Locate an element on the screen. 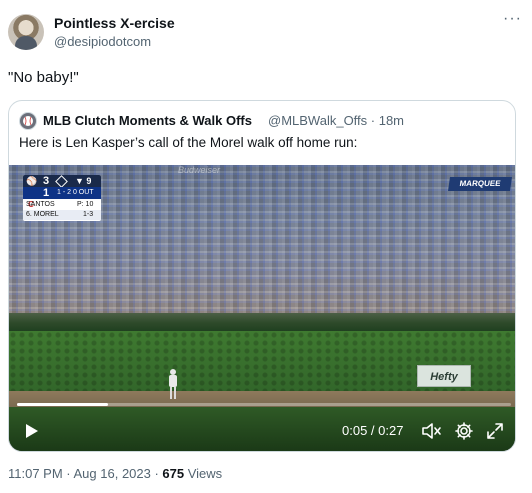 The height and width of the screenshot is (493, 532). tweet-timestamp: 11:07 PM · Aug 16, 2023 · is located at coordinates (85, 473).